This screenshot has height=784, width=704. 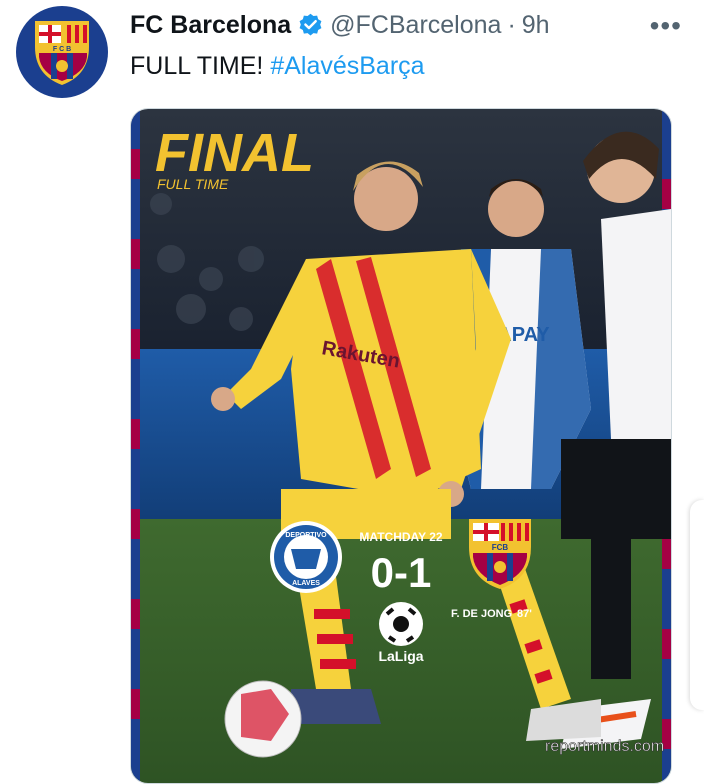 I want to click on alaves-crest-icon: DEPORTIVO ALAVES, so click(x=306, y=557).